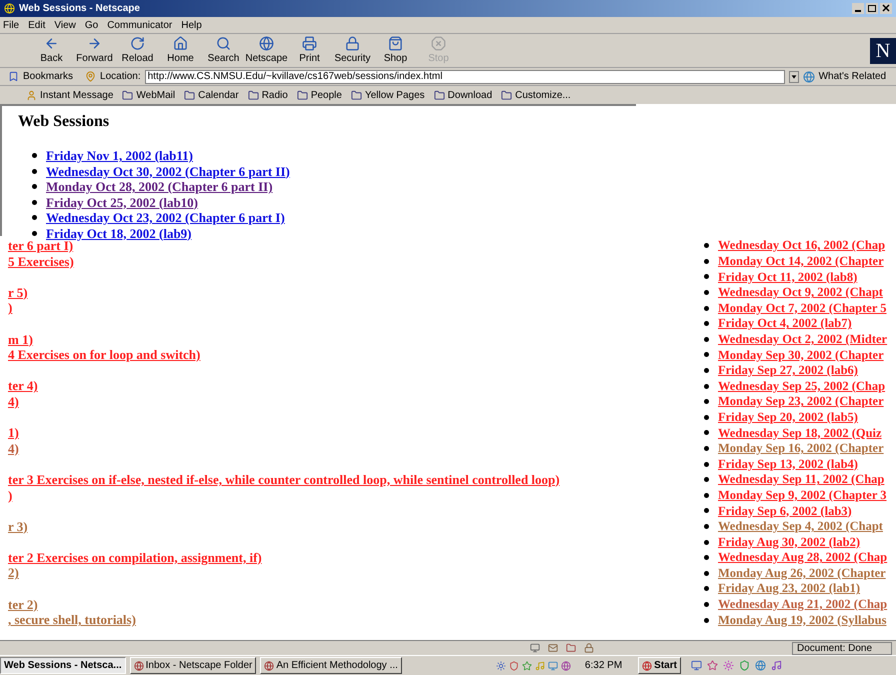  Describe the element at coordinates (268, 95) in the screenshot. I see `personal-toolbar-item: Radio` at that location.